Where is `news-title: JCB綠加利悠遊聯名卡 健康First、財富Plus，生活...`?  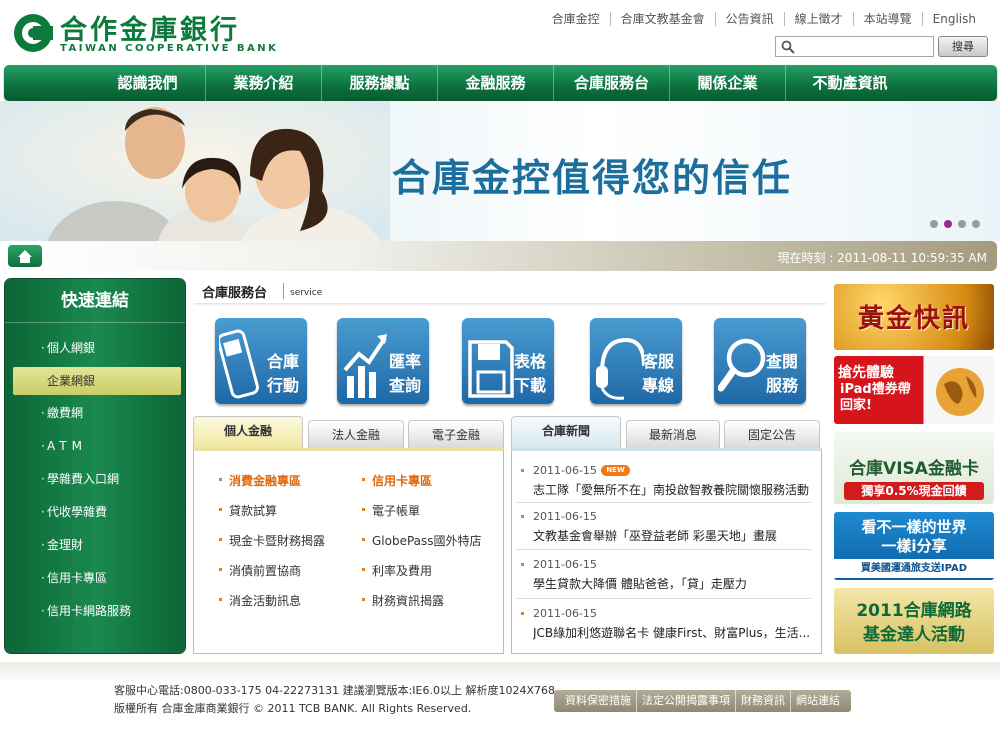
news-title: JCB綠加利悠遊聯名卡 健康First、財富Plus，生活... is located at coordinates (671, 632).